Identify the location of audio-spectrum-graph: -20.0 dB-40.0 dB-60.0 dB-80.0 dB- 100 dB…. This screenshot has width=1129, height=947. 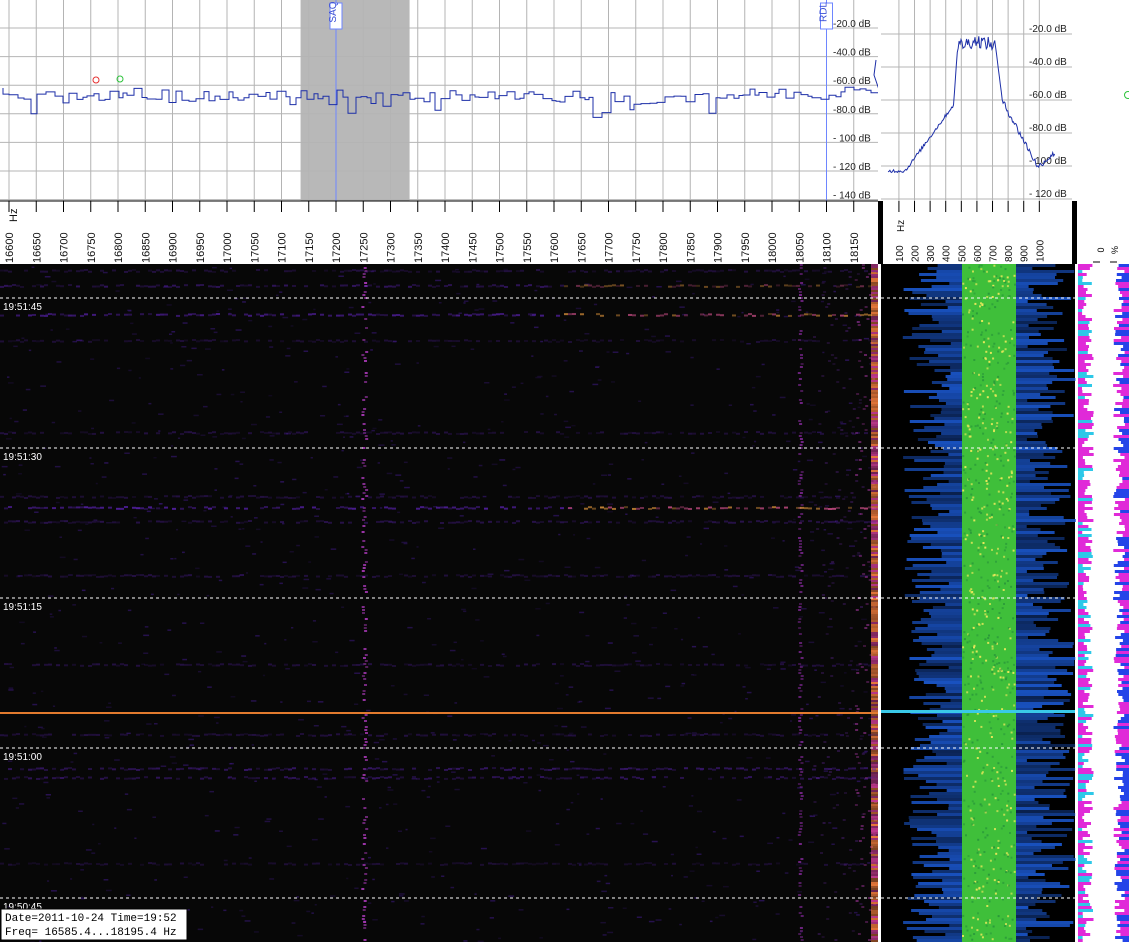
(978, 100).